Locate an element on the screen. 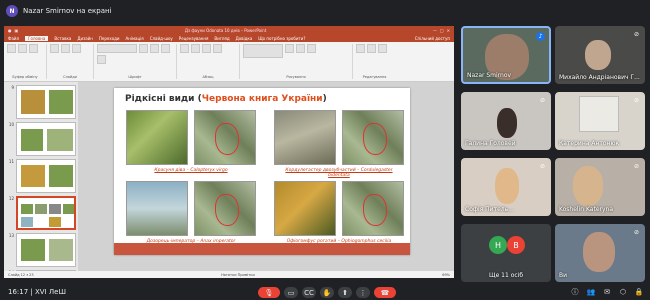 Image resolution: width=650 pixels, height=300 pixels. tab-view: Вигляд is located at coordinates (221, 38).